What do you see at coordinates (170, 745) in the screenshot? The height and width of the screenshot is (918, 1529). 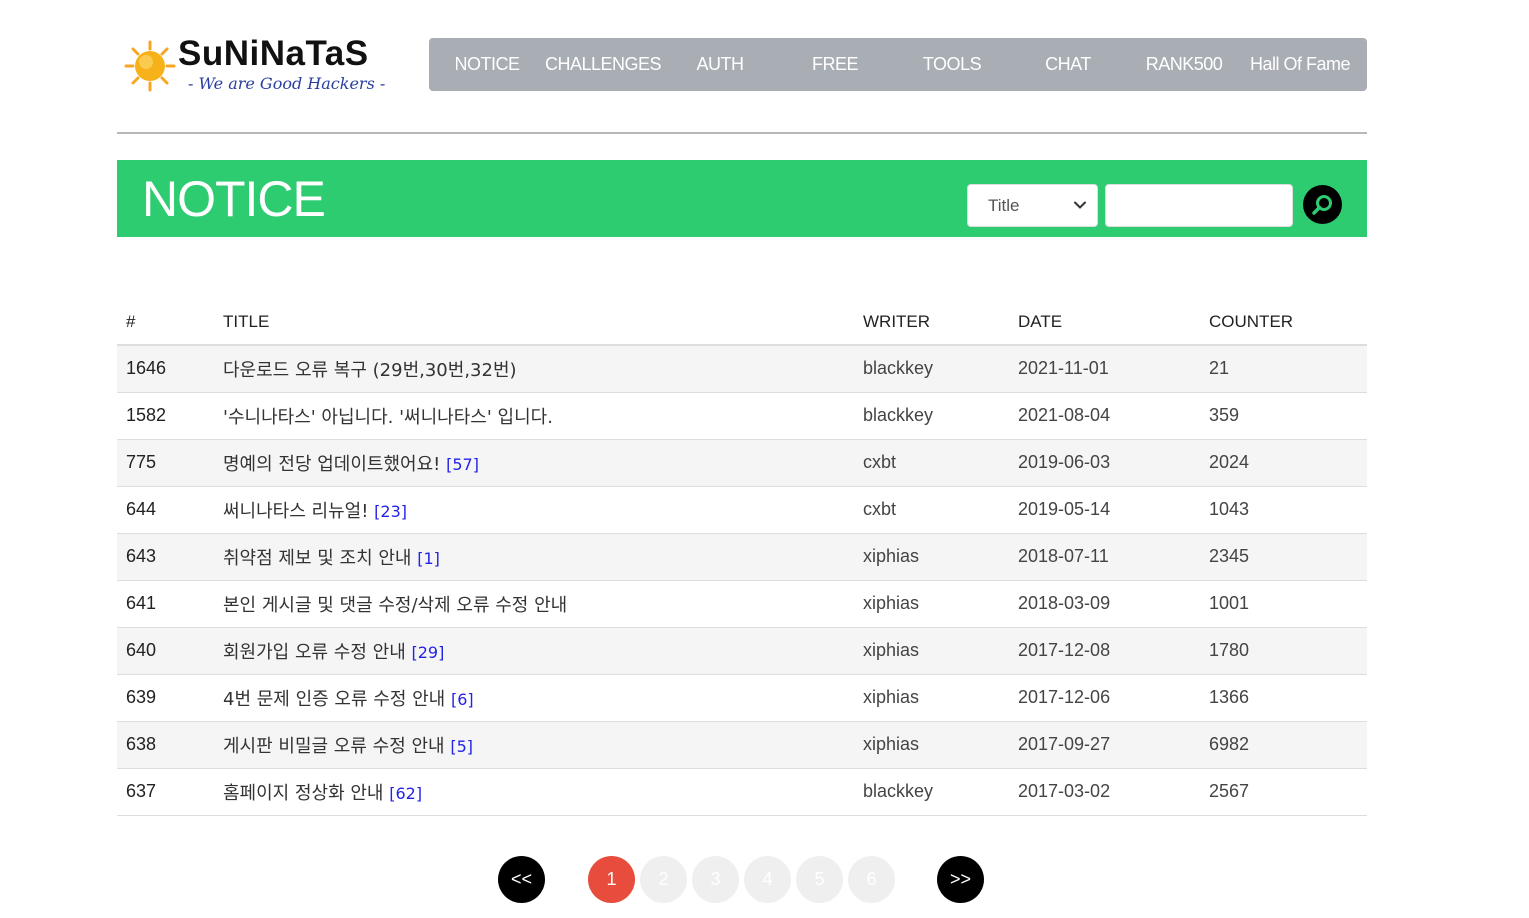 I see `cell-num: 638` at bounding box center [170, 745].